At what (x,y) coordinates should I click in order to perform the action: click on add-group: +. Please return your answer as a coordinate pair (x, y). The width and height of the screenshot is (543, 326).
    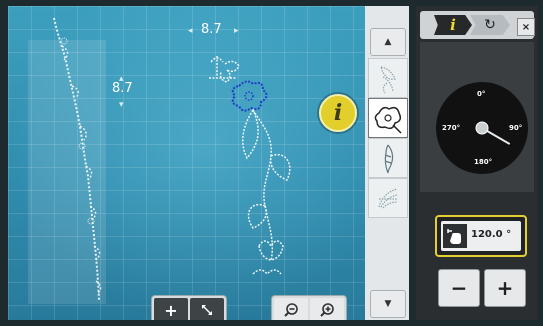
    Looking at the image, I should click on (189, 308).